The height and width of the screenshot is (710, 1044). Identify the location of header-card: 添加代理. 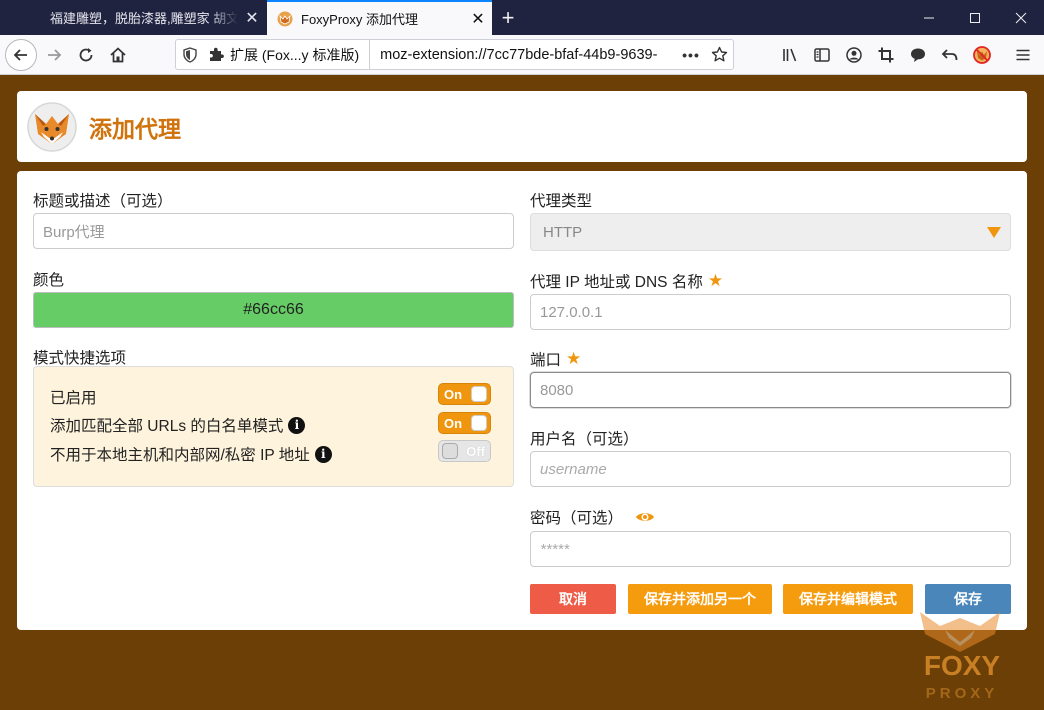
(522, 126).